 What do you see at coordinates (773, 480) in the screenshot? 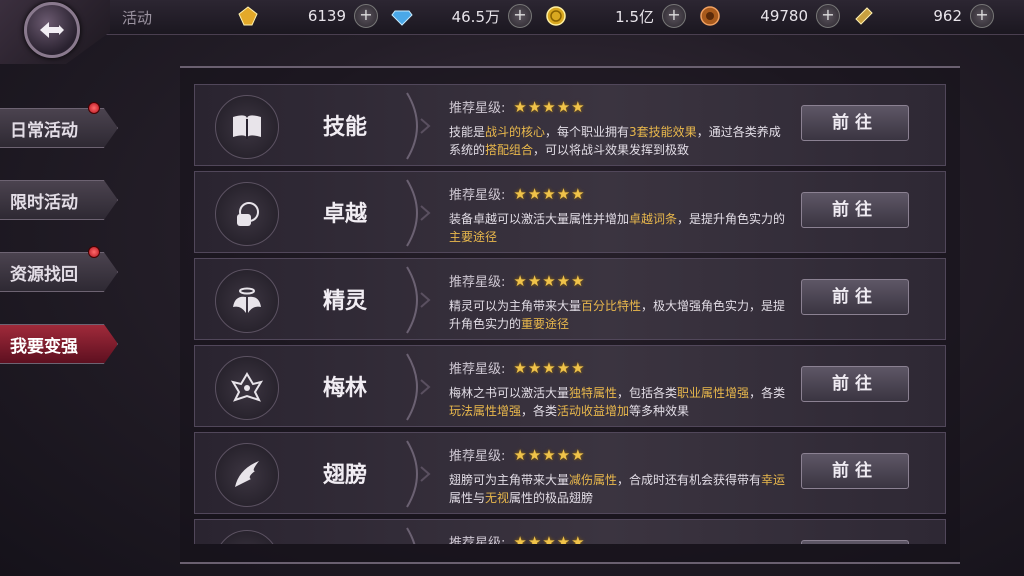
I see `description-segment: 幸运` at bounding box center [773, 480].